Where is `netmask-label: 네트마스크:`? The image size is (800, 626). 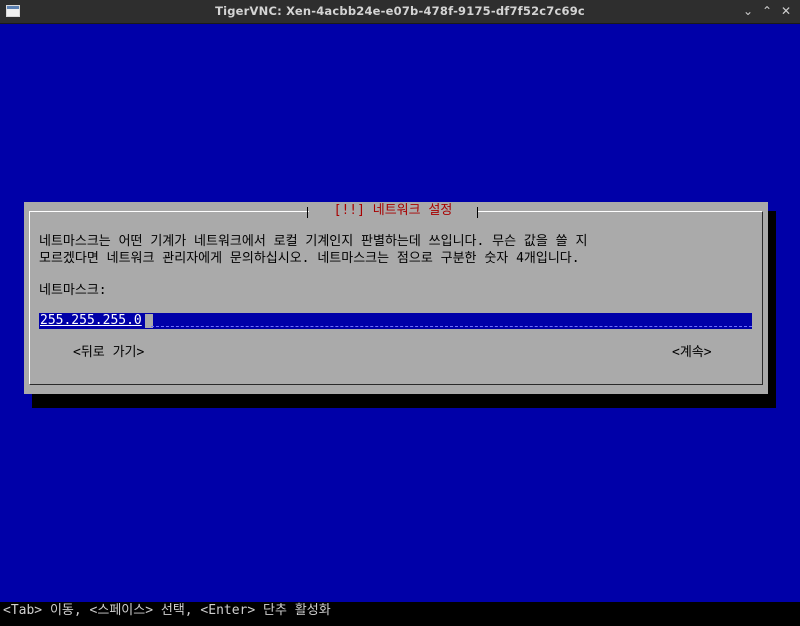 netmask-label: 네트마스크: is located at coordinates (73, 290).